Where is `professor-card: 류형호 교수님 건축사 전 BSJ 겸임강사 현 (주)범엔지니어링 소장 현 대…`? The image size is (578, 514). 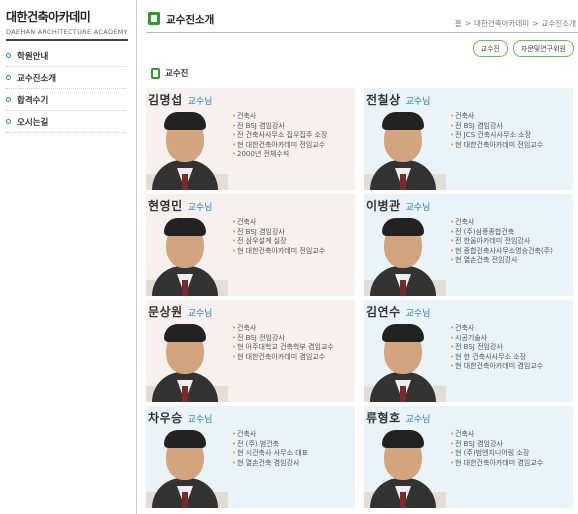 professor-card: 류형호 교수님 건축사 전 BSJ 겸임강사 현 (주)범엔지니어링 소장 현 대… is located at coordinates (468, 457).